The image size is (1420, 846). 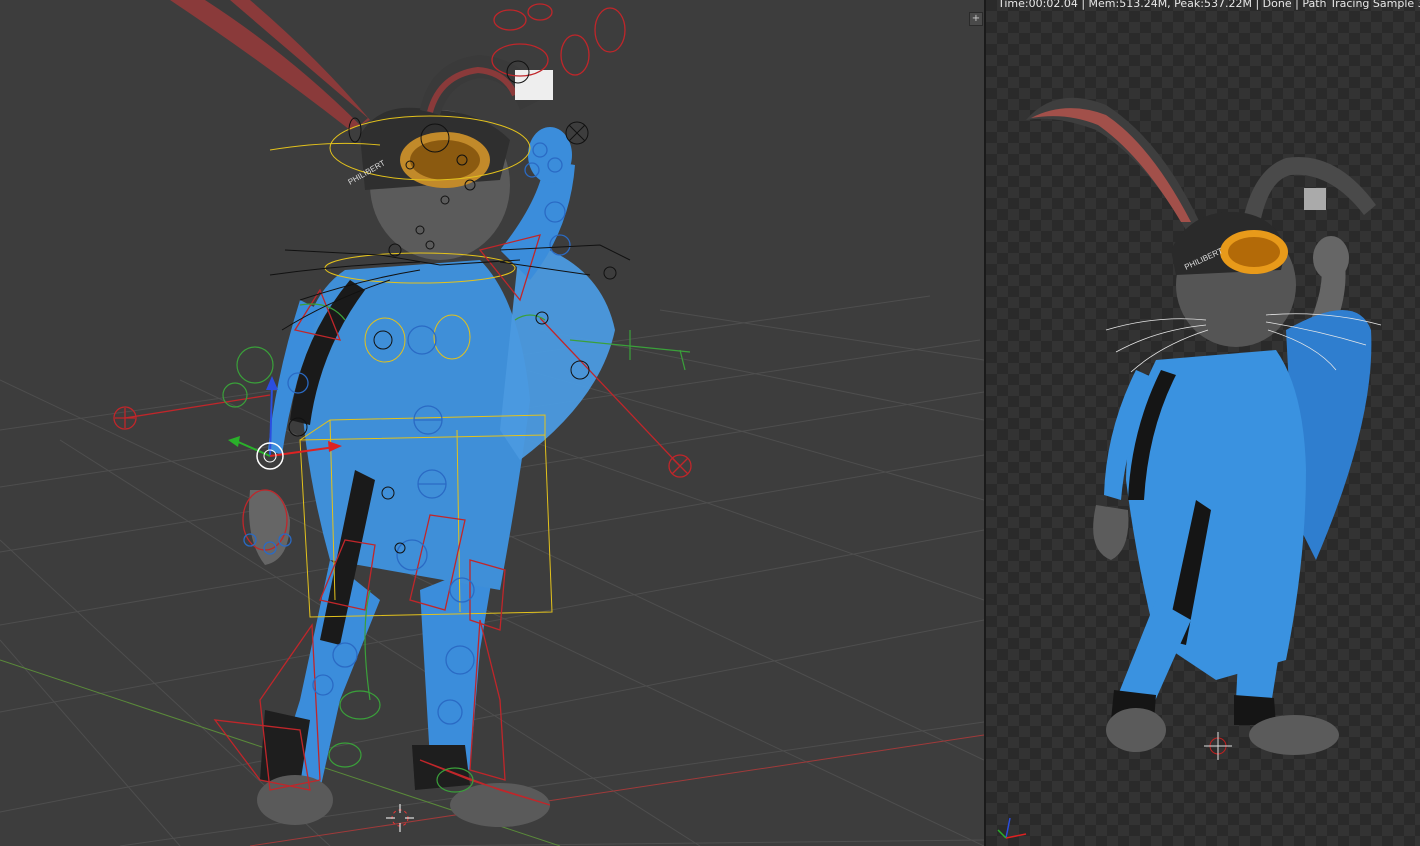 What do you see at coordinates (976, 19) in the screenshot?
I see `area-split-handle-left: +` at bounding box center [976, 19].